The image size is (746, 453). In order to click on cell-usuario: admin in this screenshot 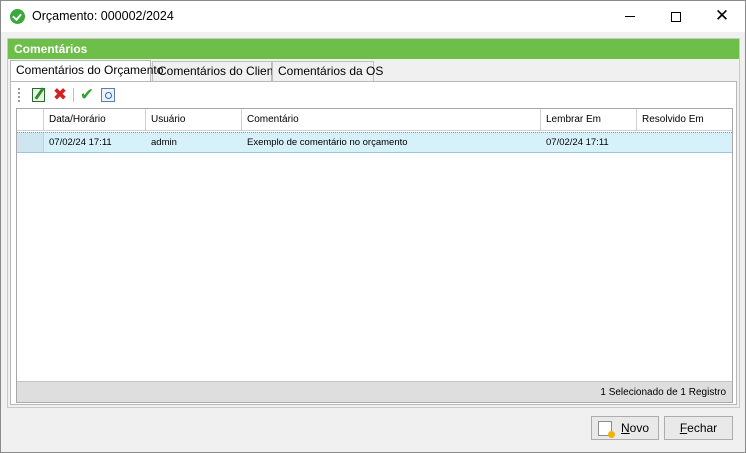, I will do `click(194, 142)`.